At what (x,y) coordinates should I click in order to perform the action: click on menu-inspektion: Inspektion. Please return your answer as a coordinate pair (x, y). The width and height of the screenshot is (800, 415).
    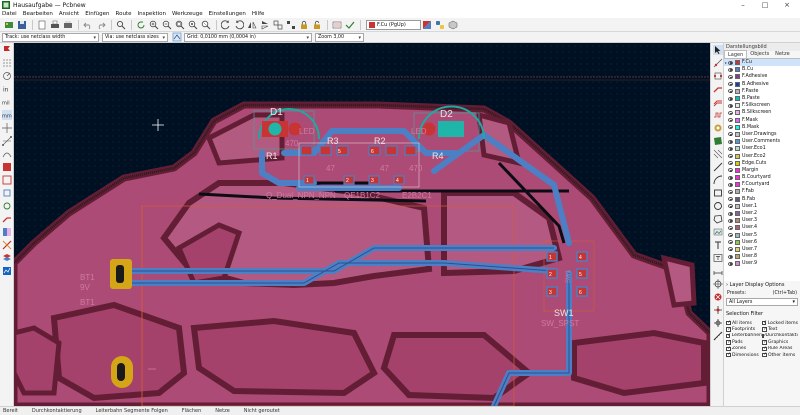
    Looking at the image, I should click on (151, 14).